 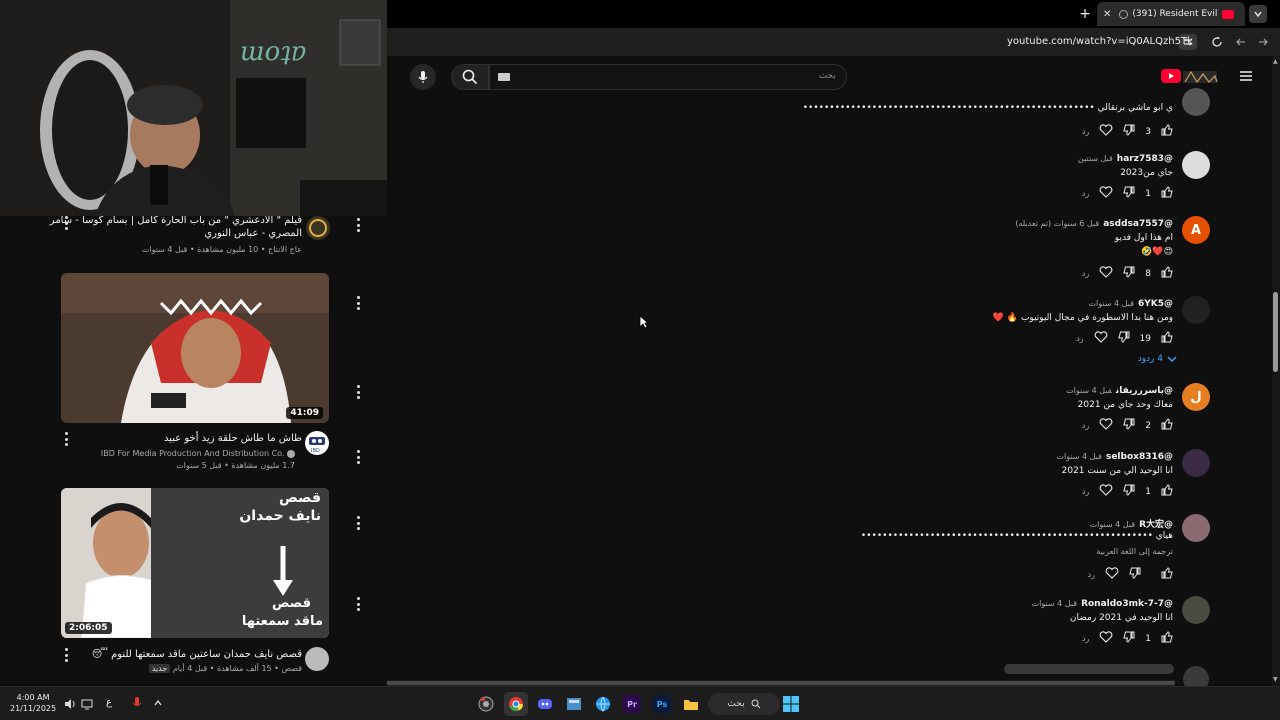 What do you see at coordinates (545, 704) in the screenshot?
I see `discord-icon` at bounding box center [545, 704].